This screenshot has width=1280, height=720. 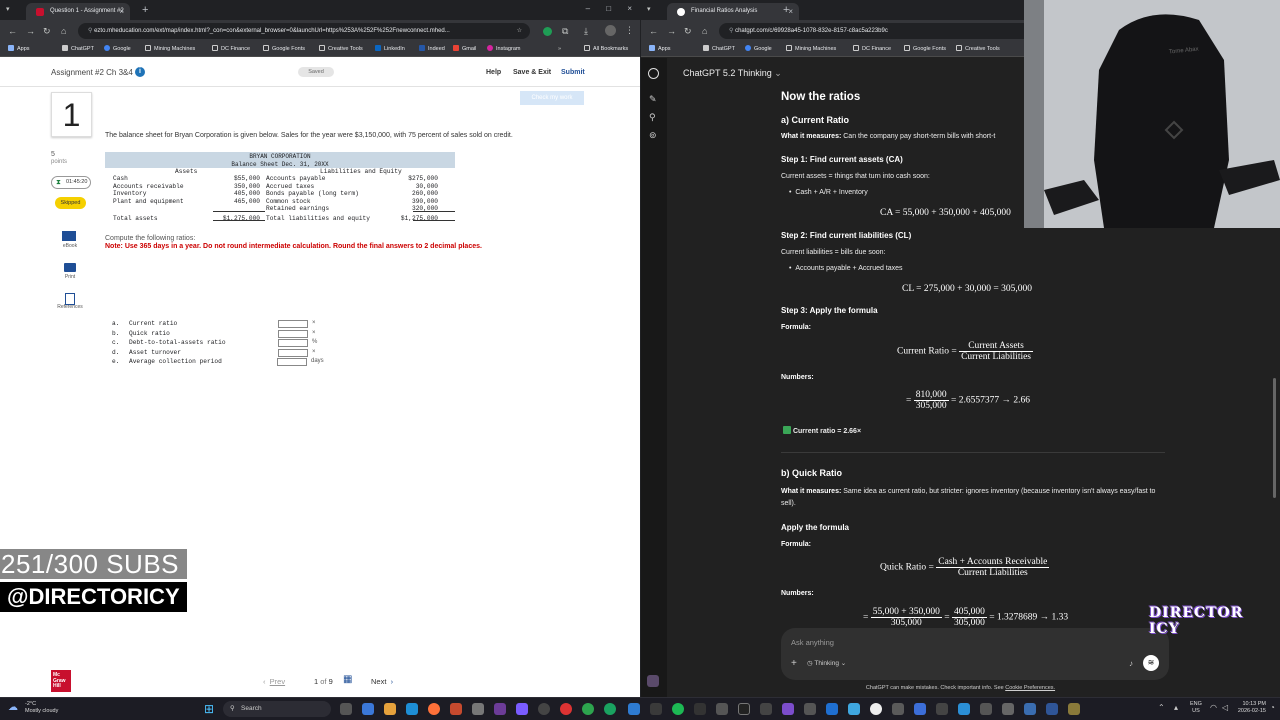 What do you see at coordinates (794, 663) in the screenshot?
I see `attach-plus-icon: +` at bounding box center [794, 663].